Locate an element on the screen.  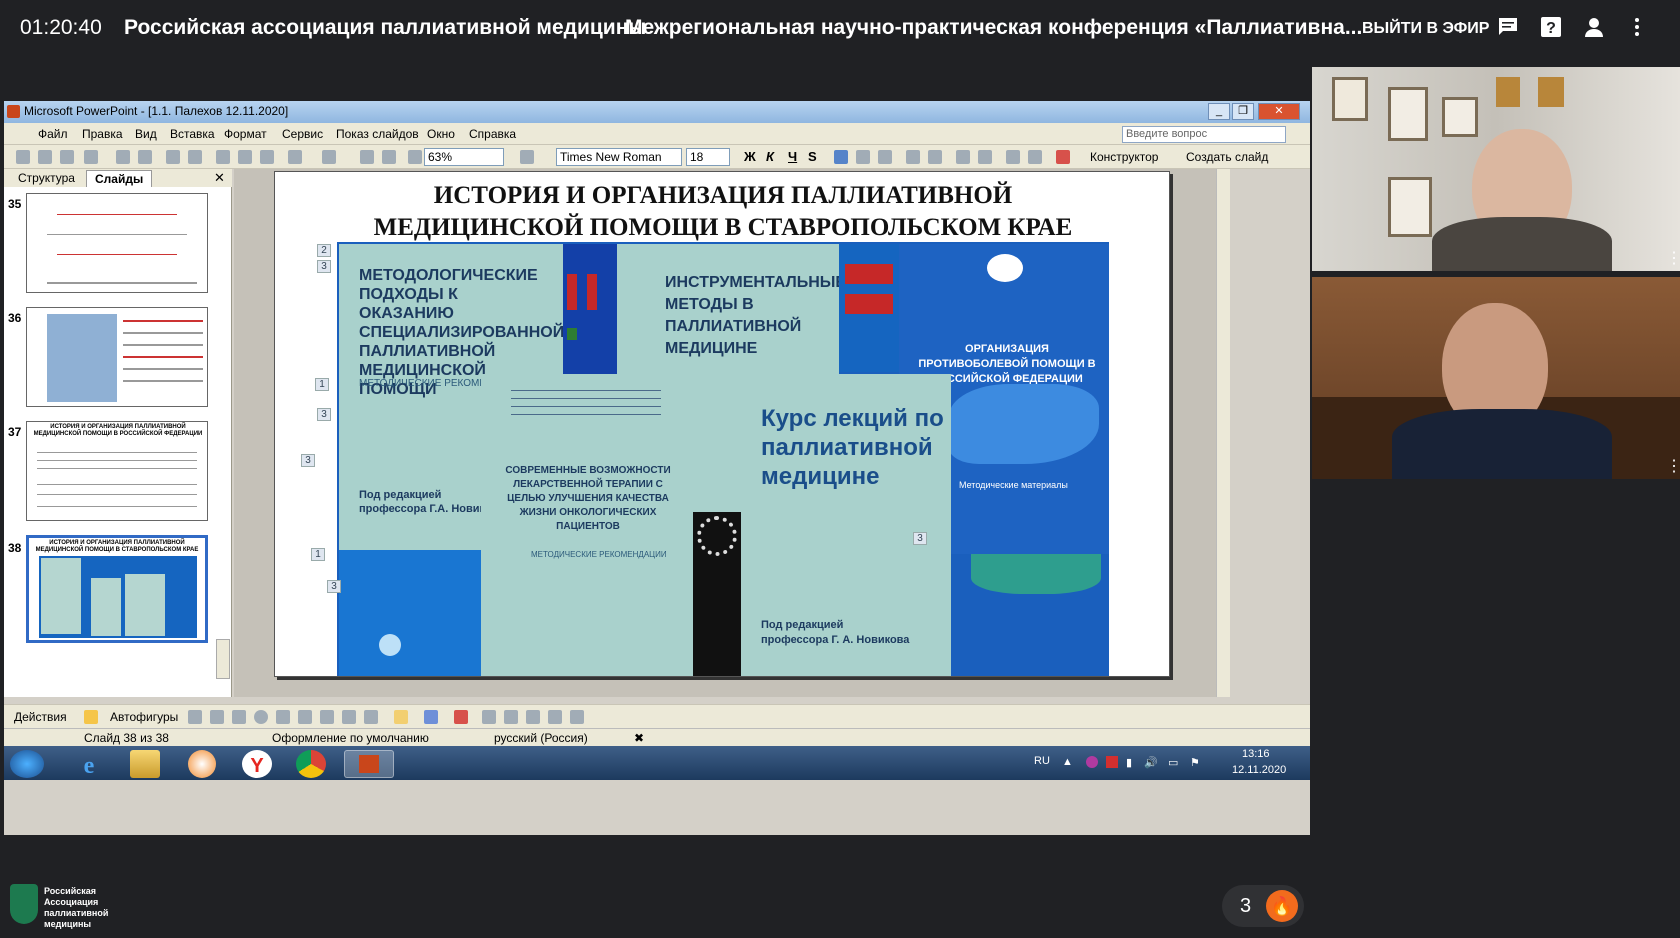
designer-button: Конструктор is located at coordinates (1124, 157).